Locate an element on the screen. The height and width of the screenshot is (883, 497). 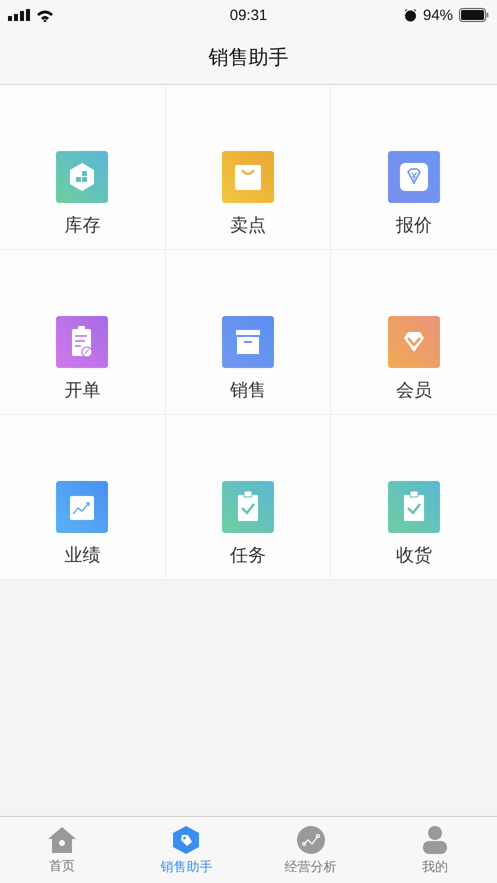
feature-tile: 库存 is located at coordinates (83, 167).